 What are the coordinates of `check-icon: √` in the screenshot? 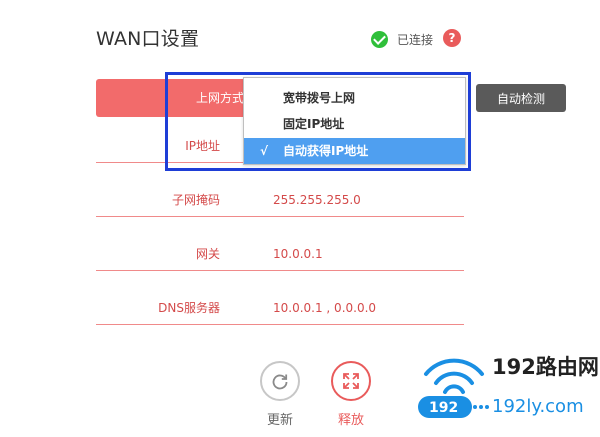 It's located at (264, 151).